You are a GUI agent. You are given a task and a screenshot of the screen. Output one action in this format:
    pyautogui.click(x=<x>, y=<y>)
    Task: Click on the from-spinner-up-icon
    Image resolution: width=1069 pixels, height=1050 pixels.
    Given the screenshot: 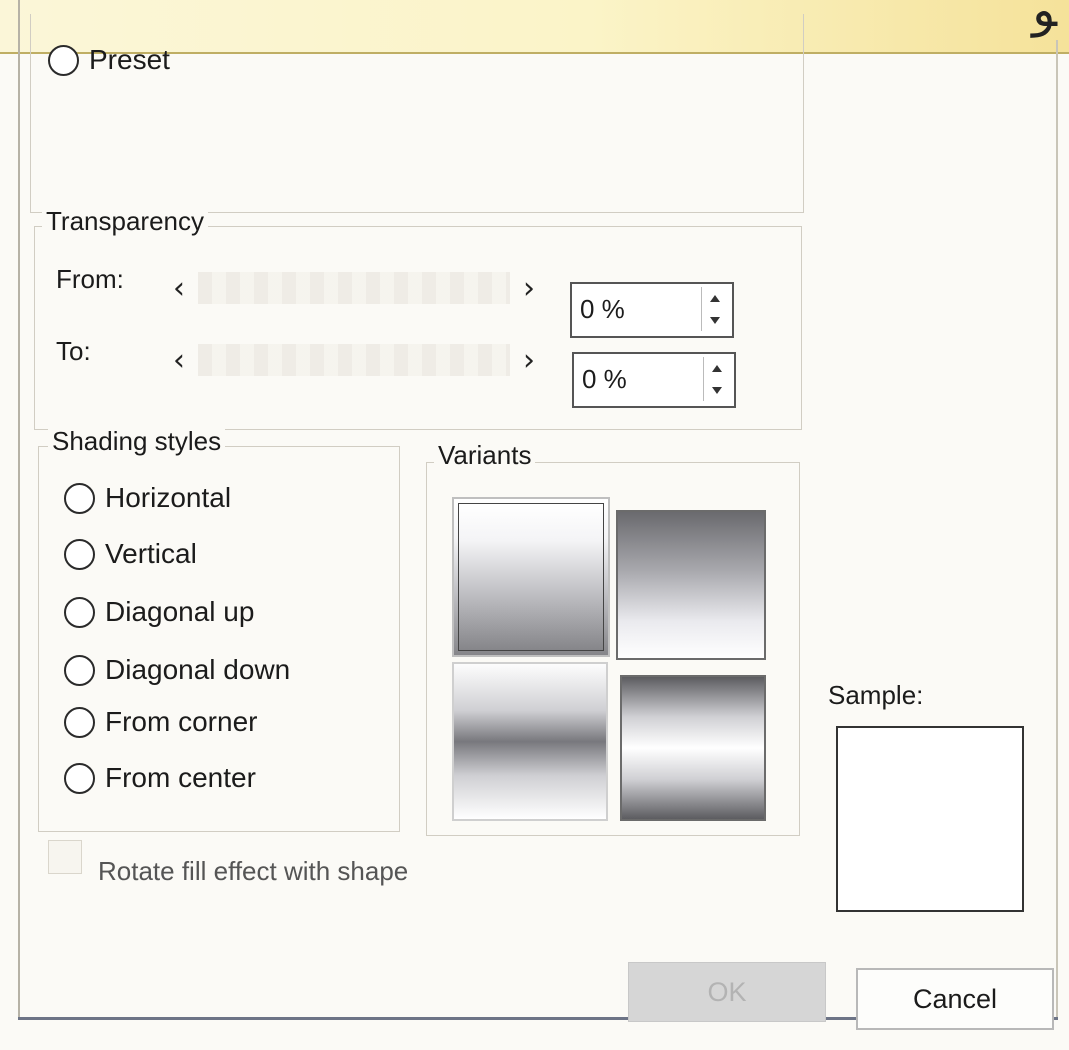 What is the action you would take?
    pyautogui.click(x=715, y=298)
    